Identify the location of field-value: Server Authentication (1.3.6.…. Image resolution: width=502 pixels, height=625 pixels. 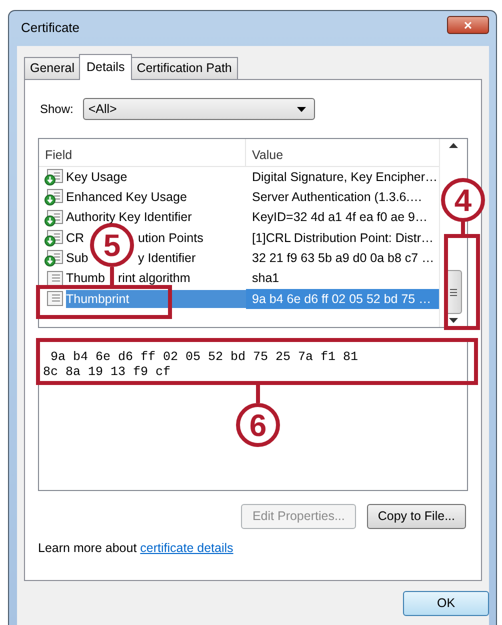
(342, 197).